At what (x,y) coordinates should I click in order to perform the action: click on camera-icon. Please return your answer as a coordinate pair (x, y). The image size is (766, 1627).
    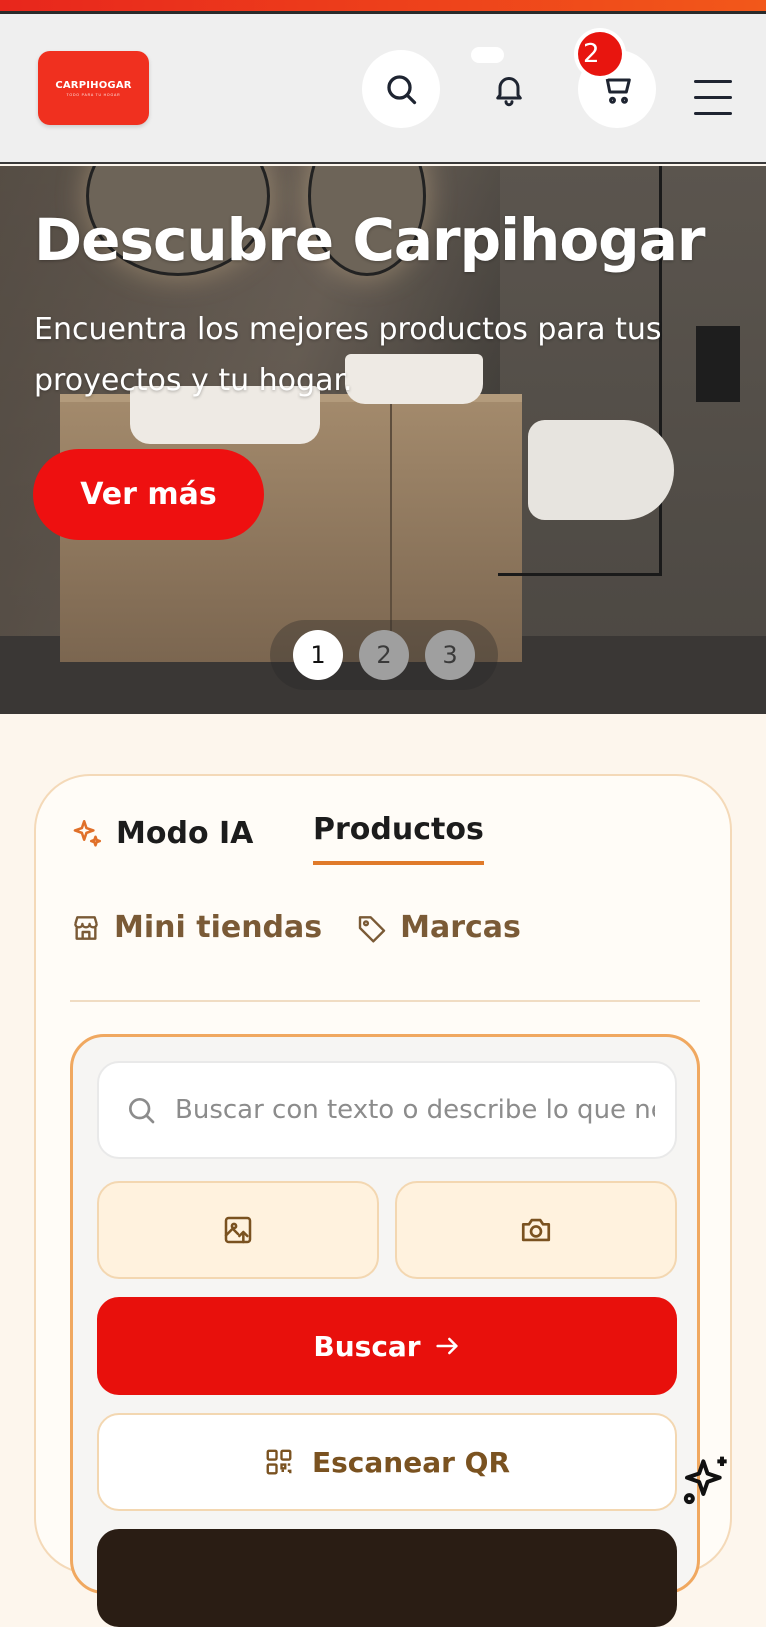
    Looking at the image, I should click on (536, 1230).